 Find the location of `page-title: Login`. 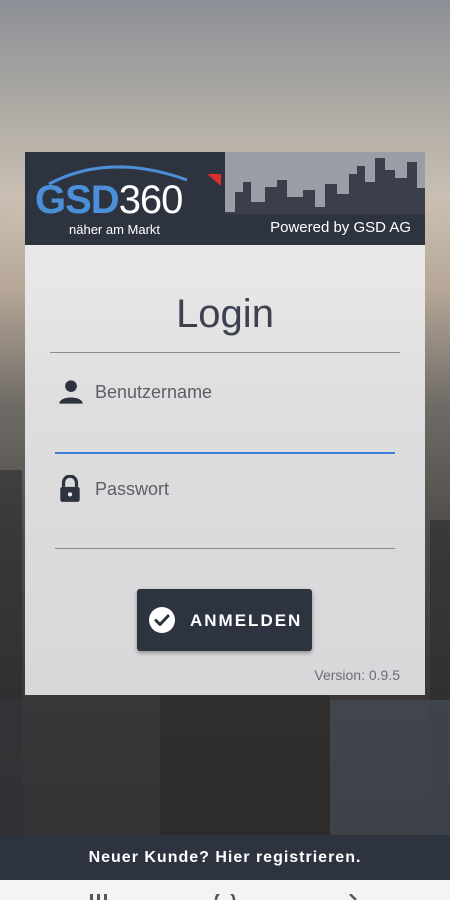

page-title: Login is located at coordinates (225, 314).